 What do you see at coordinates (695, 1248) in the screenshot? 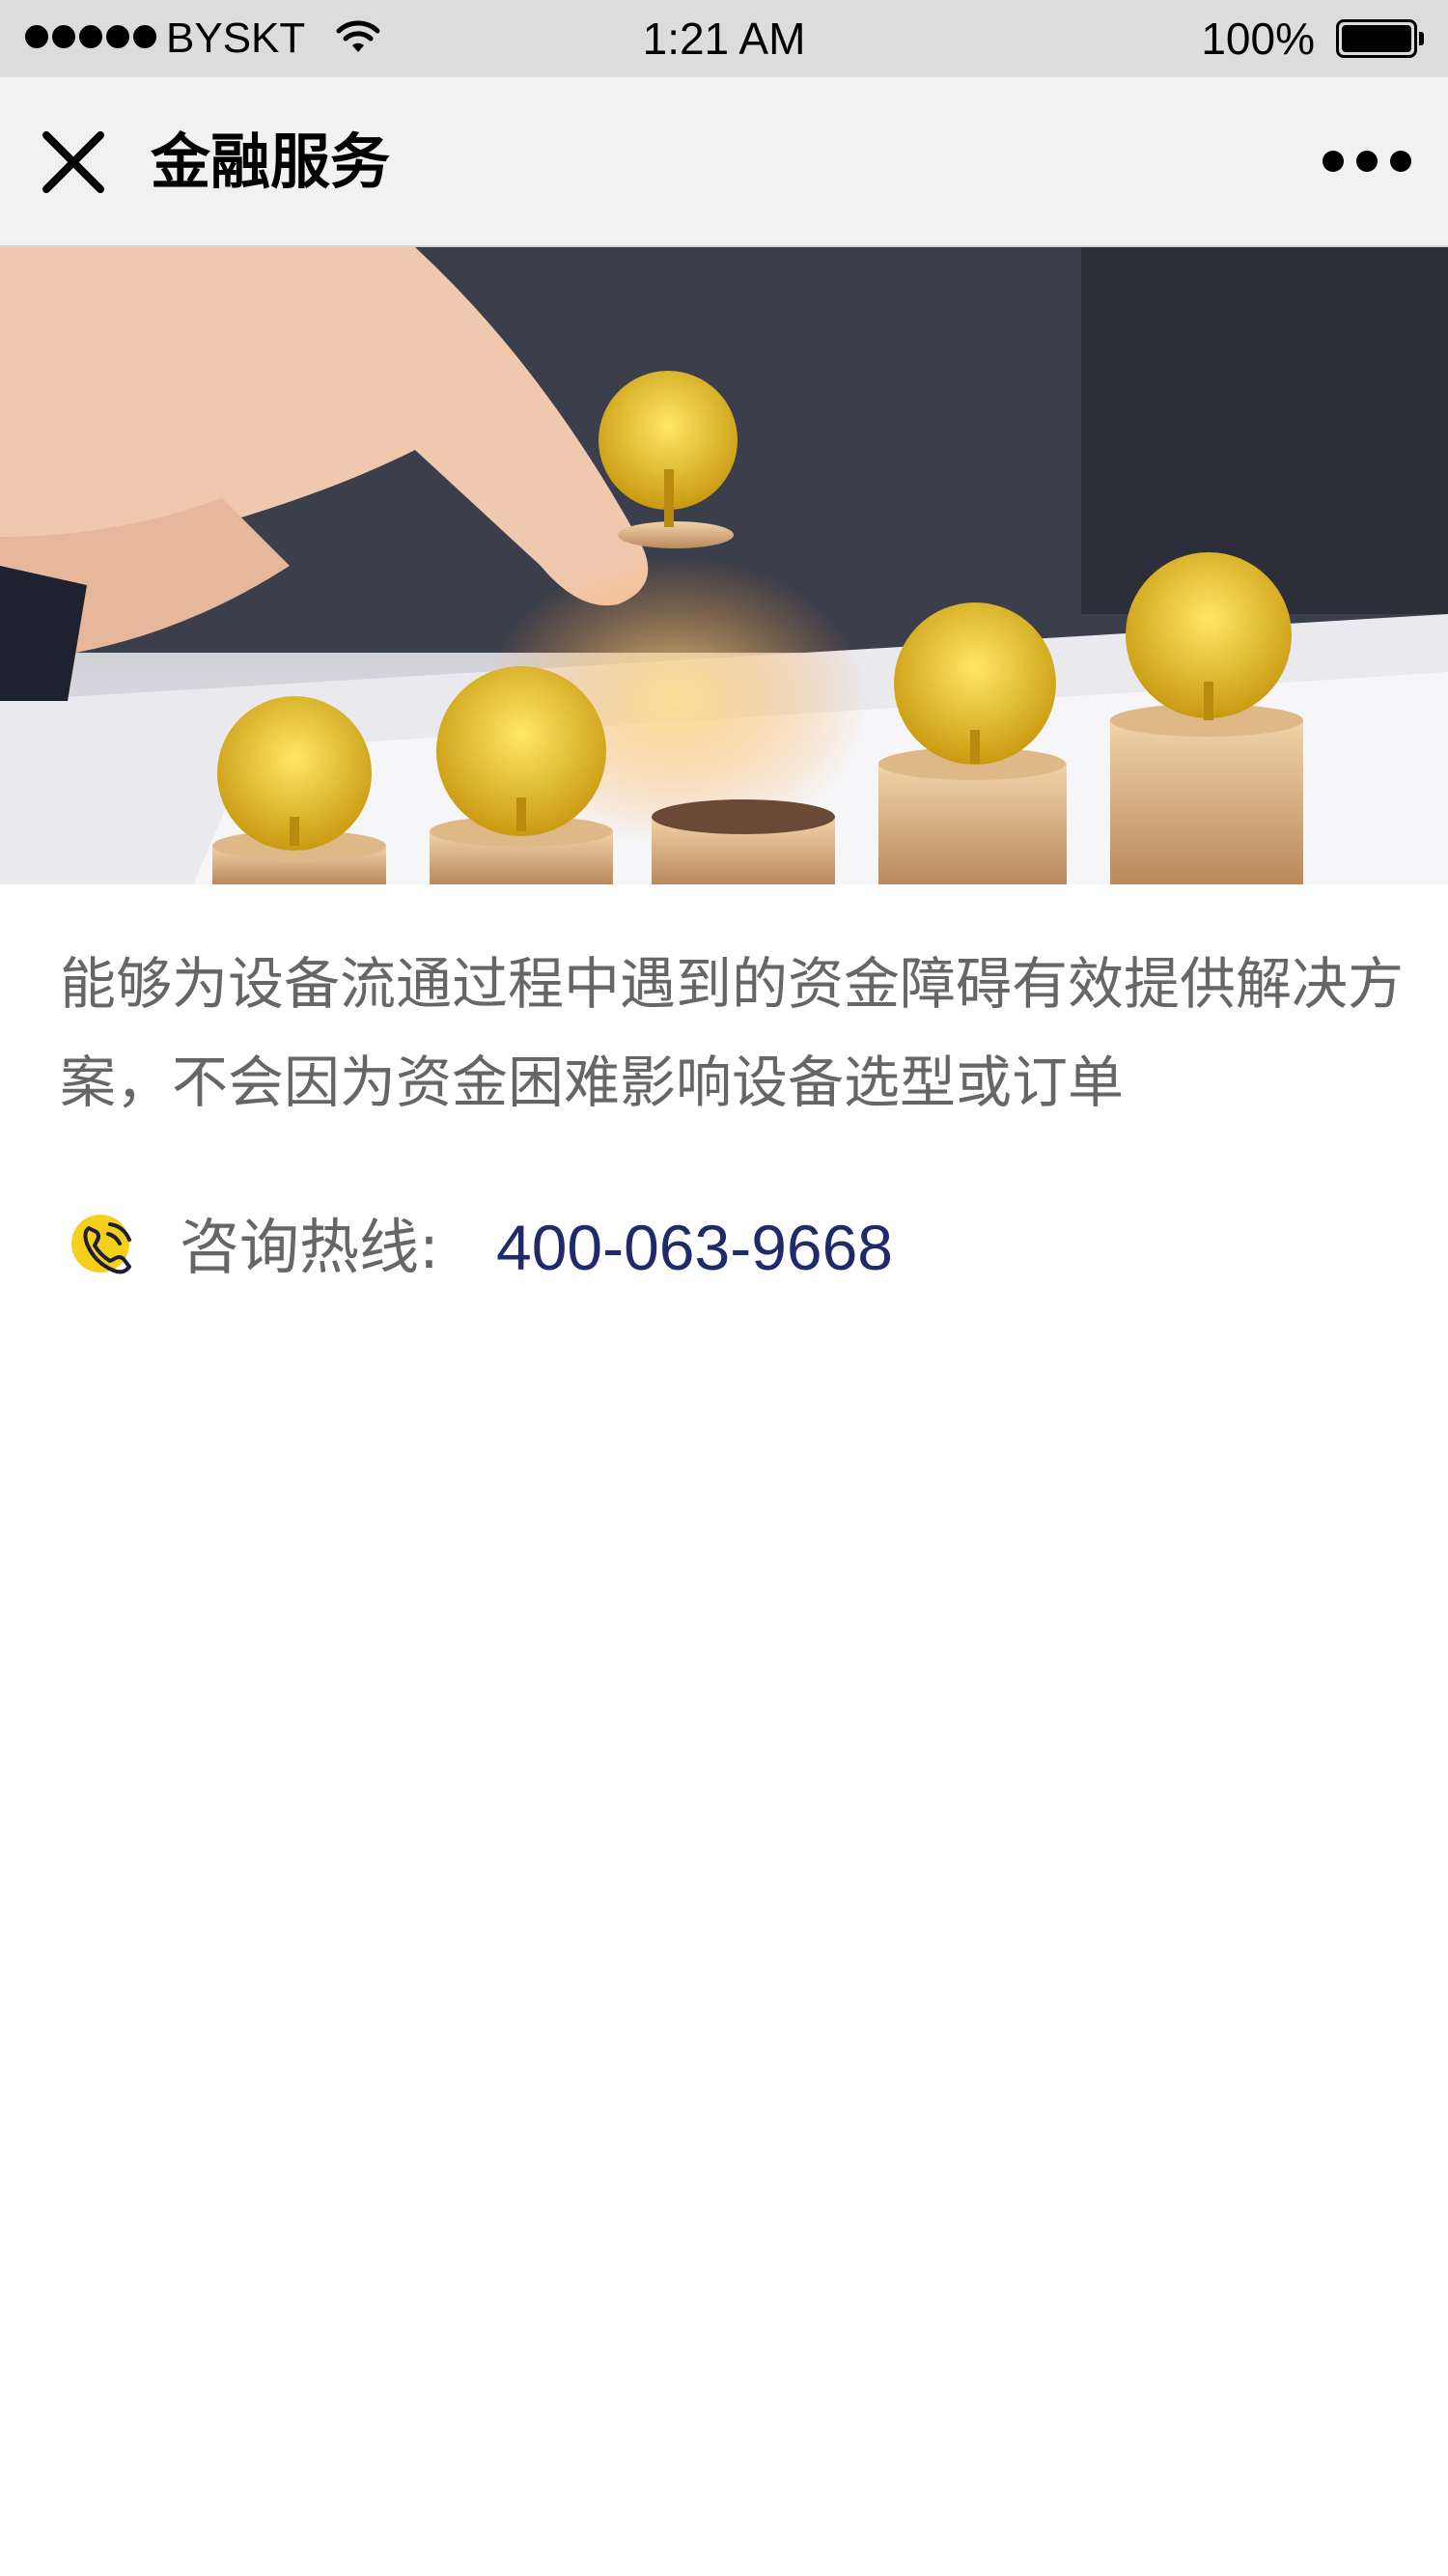
I see `hotline-number-link: 400-063-9668` at bounding box center [695, 1248].